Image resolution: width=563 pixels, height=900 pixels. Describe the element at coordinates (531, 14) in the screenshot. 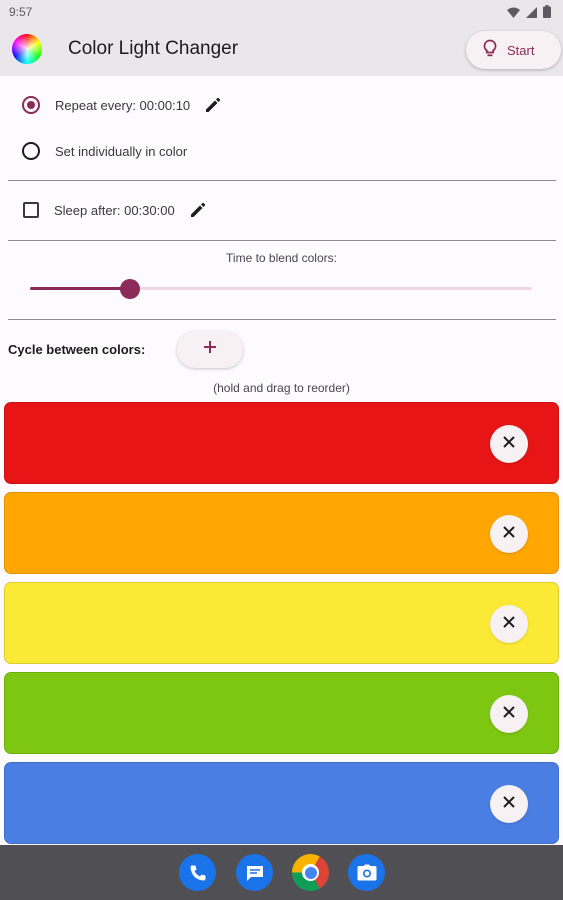

I see `signal-icon` at that location.